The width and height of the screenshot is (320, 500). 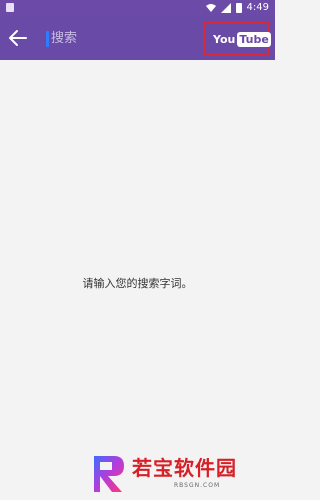 I want to click on text-cursor, so click(x=47, y=39).